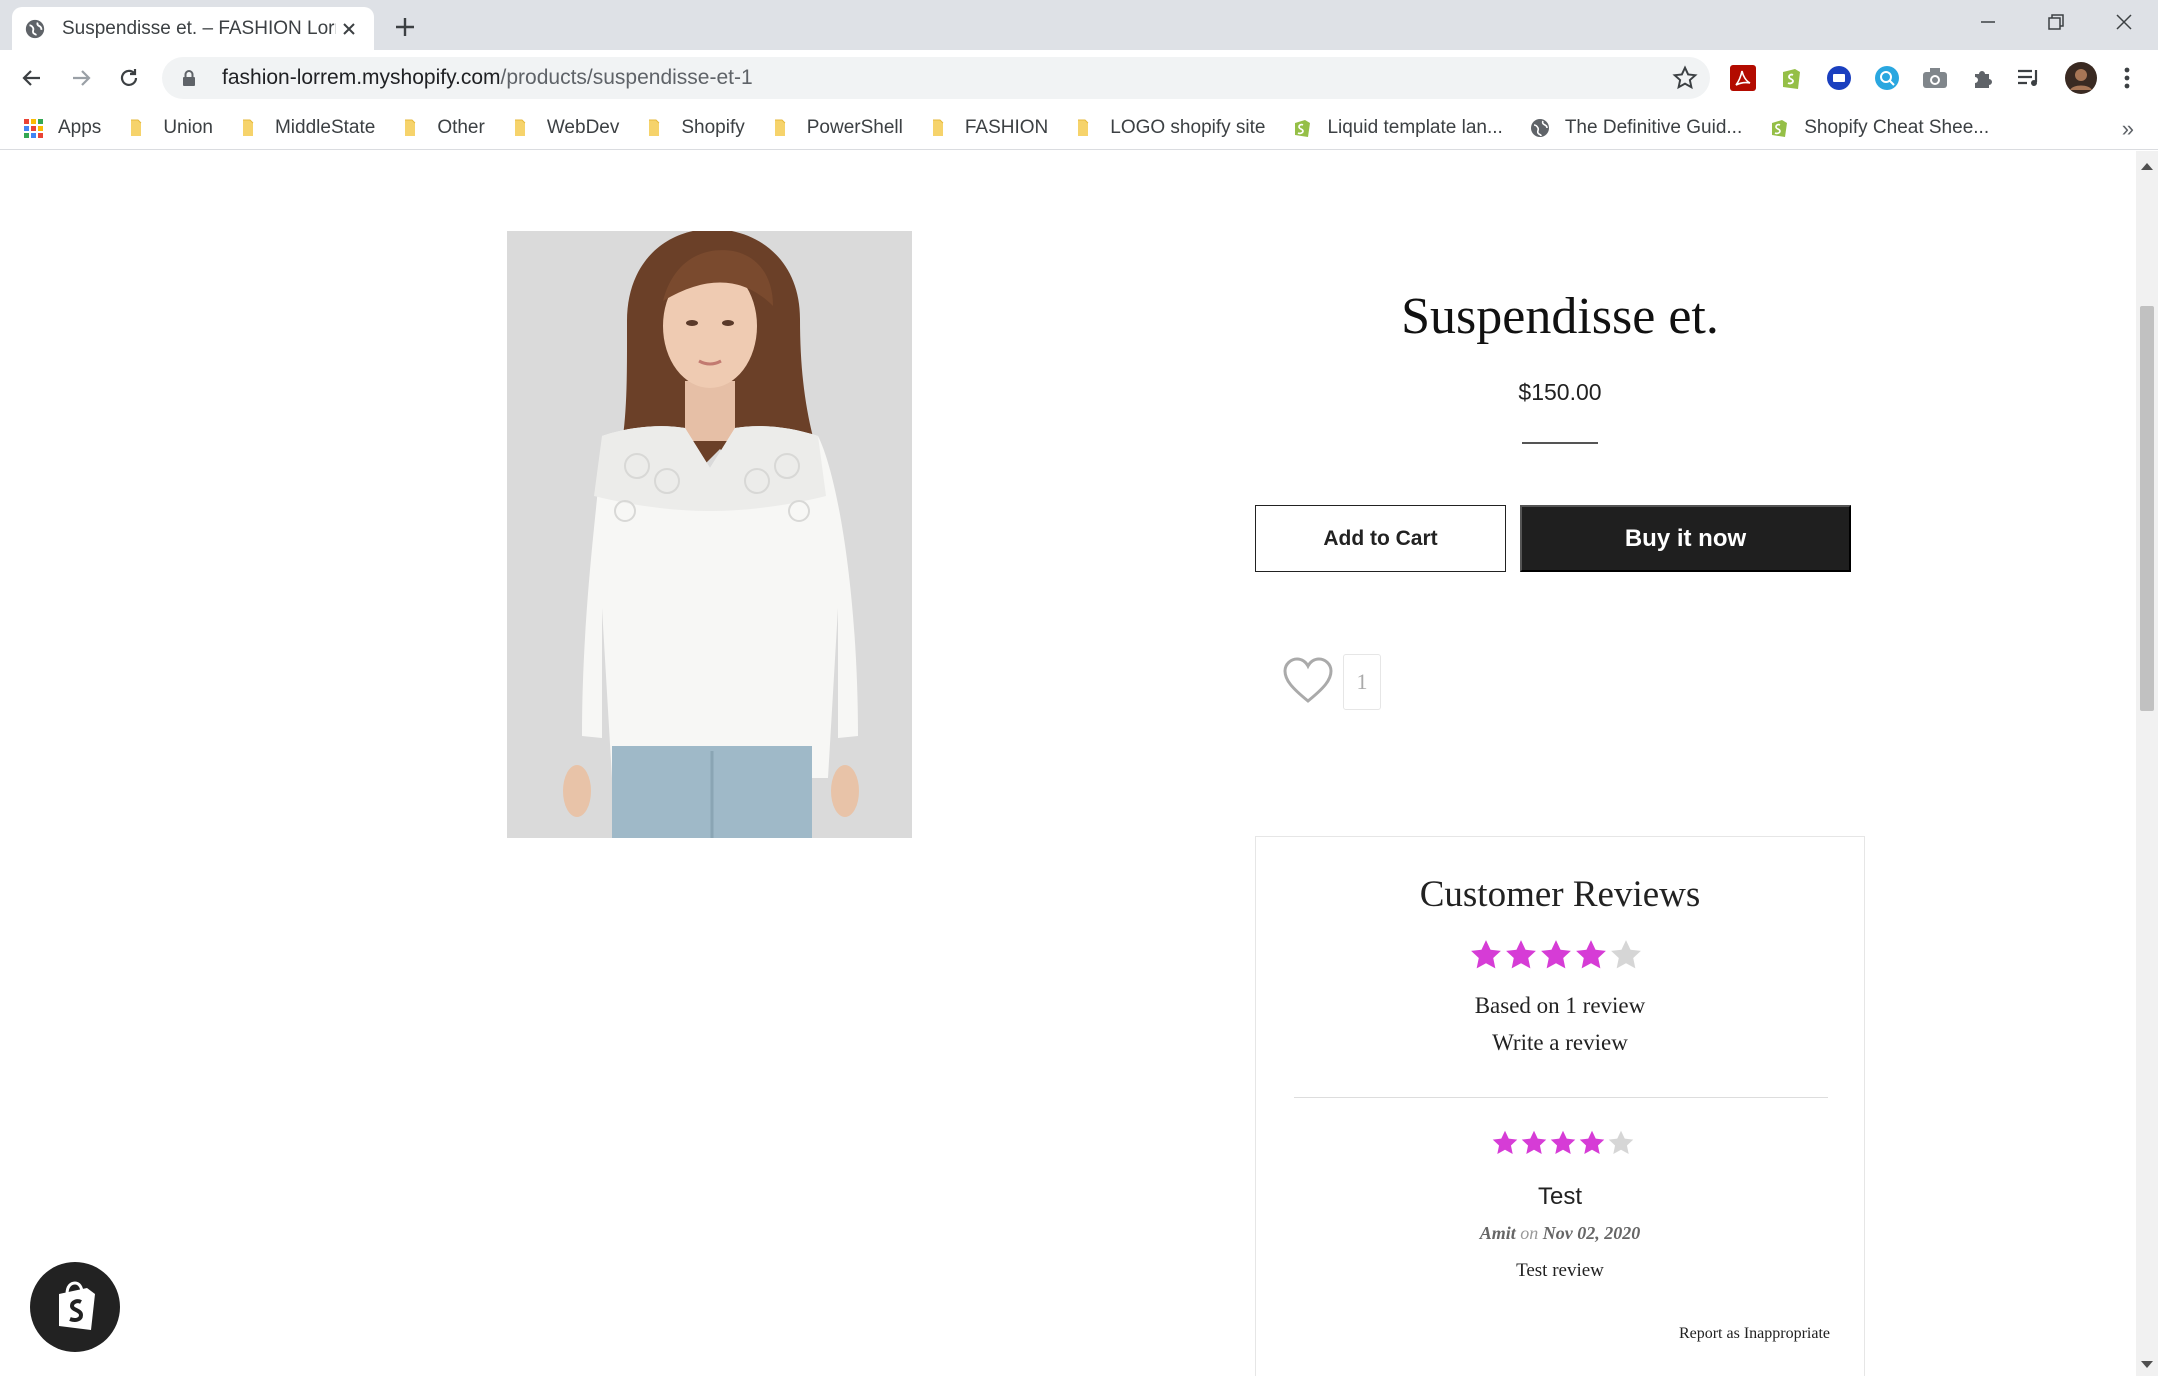 The width and height of the screenshot is (2158, 1376). Describe the element at coordinates (2056, 22) in the screenshot. I see `restore-button` at that location.